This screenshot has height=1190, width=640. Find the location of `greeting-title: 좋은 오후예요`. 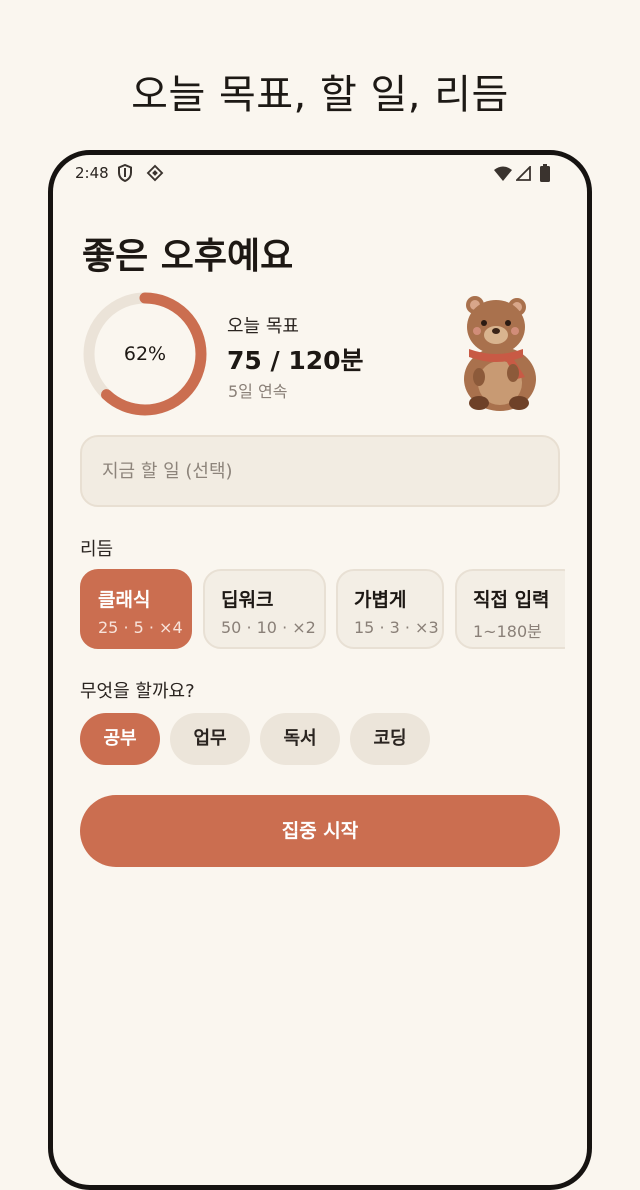

greeting-title: 좋은 오후예요 is located at coordinates (188, 256).